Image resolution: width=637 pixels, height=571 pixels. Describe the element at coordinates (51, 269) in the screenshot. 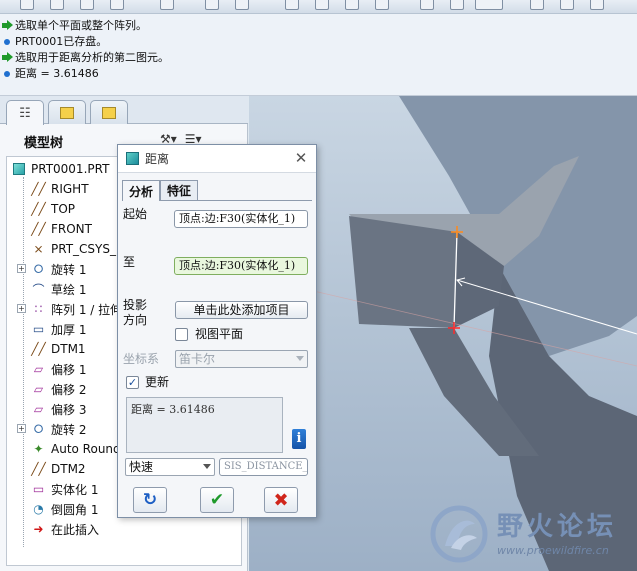

I see `tree-node: + ⭘ 旋转 1` at that location.